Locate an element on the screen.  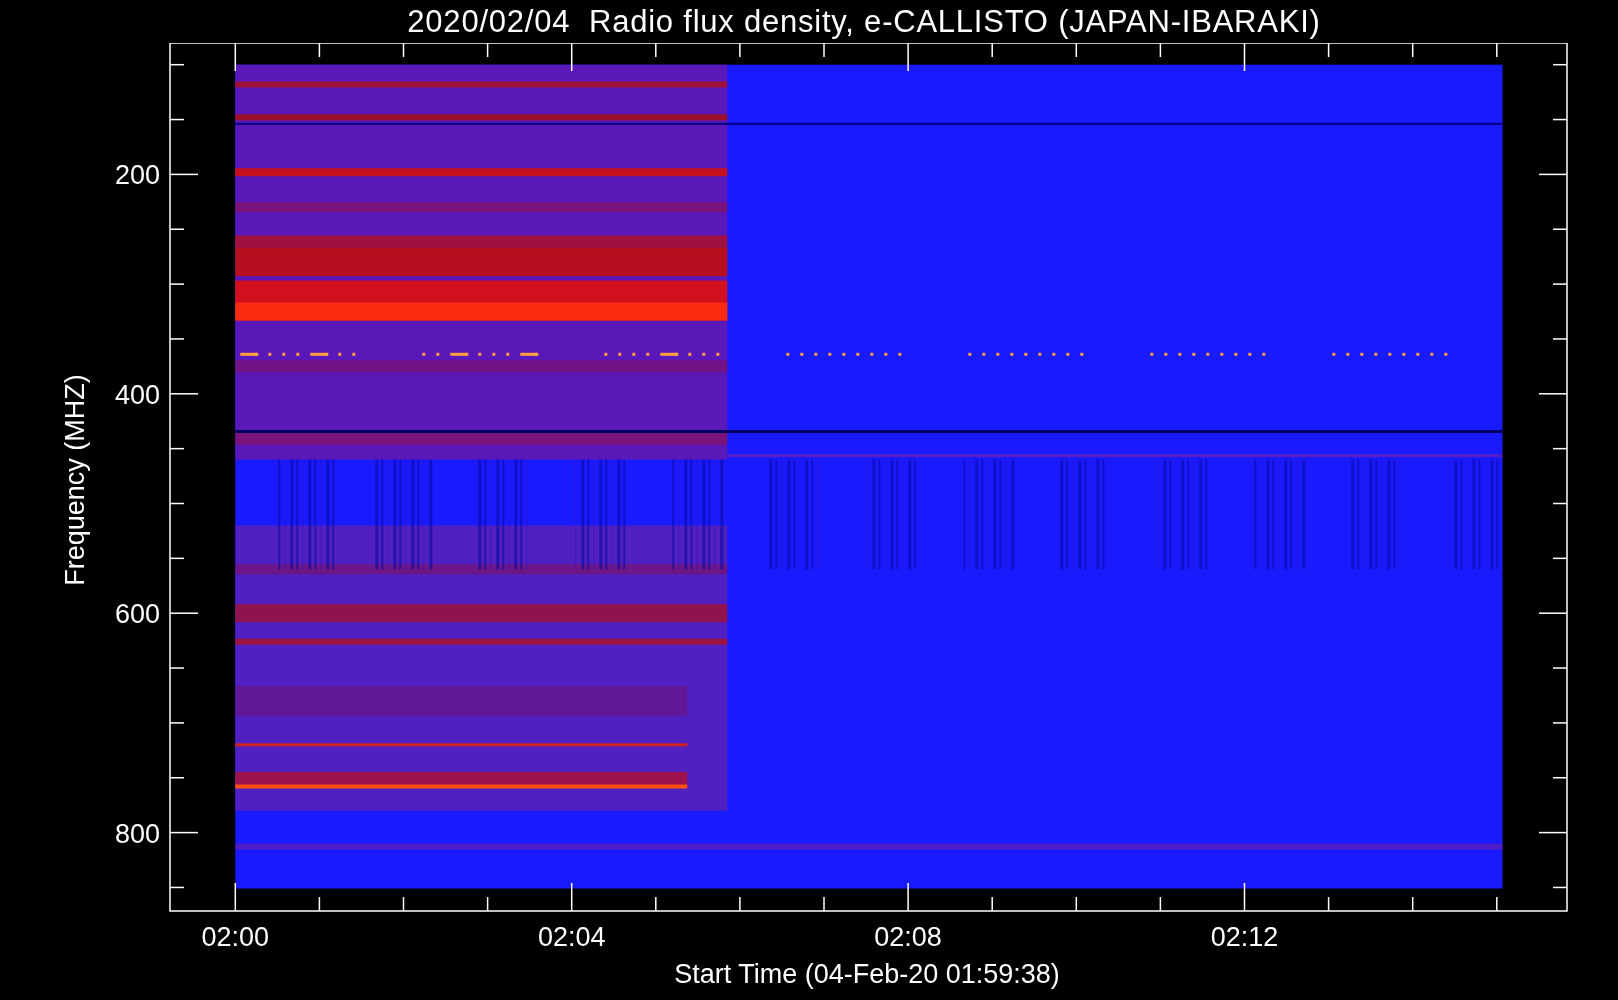
chart-title: 2020/02/04 Radio flux density, e-CALLISTO (JAPAN-IBARAKI) is located at coordinates (864, 21).